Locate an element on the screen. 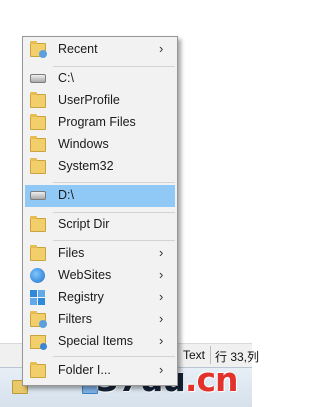 The image size is (320, 407). menu-item-files: Files › is located at coordinates (100, 254).